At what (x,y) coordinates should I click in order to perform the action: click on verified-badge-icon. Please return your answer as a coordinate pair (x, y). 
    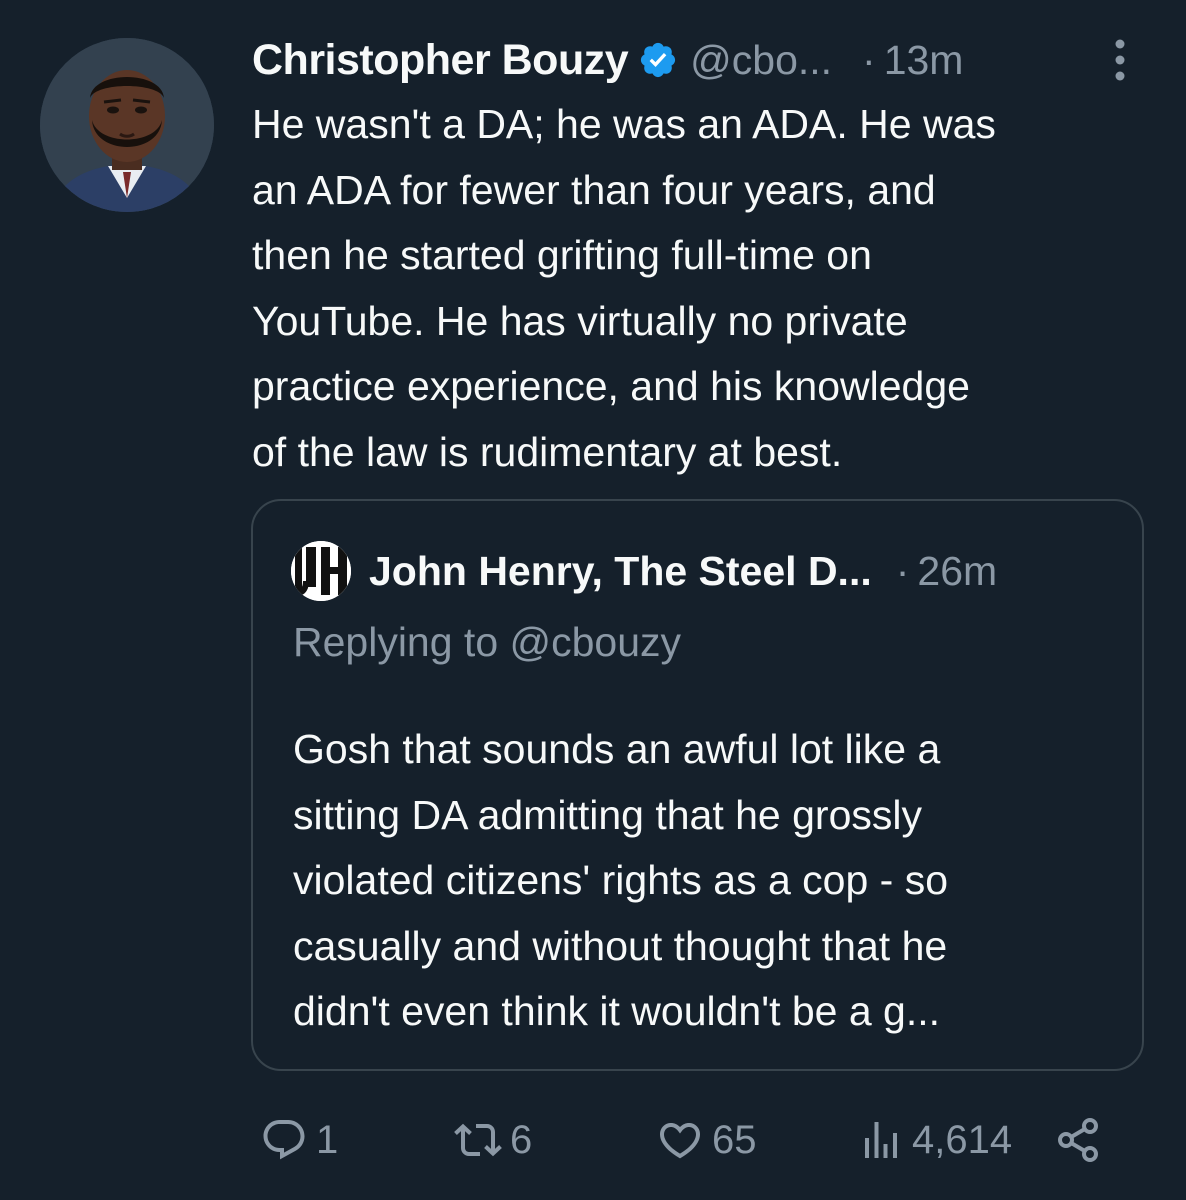
    Looking at the image, I should click on (658, 60).